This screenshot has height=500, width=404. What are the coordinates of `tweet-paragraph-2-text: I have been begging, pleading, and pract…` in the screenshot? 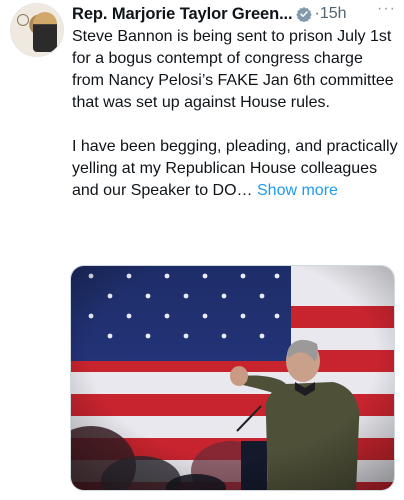 It's located at (235, 168).